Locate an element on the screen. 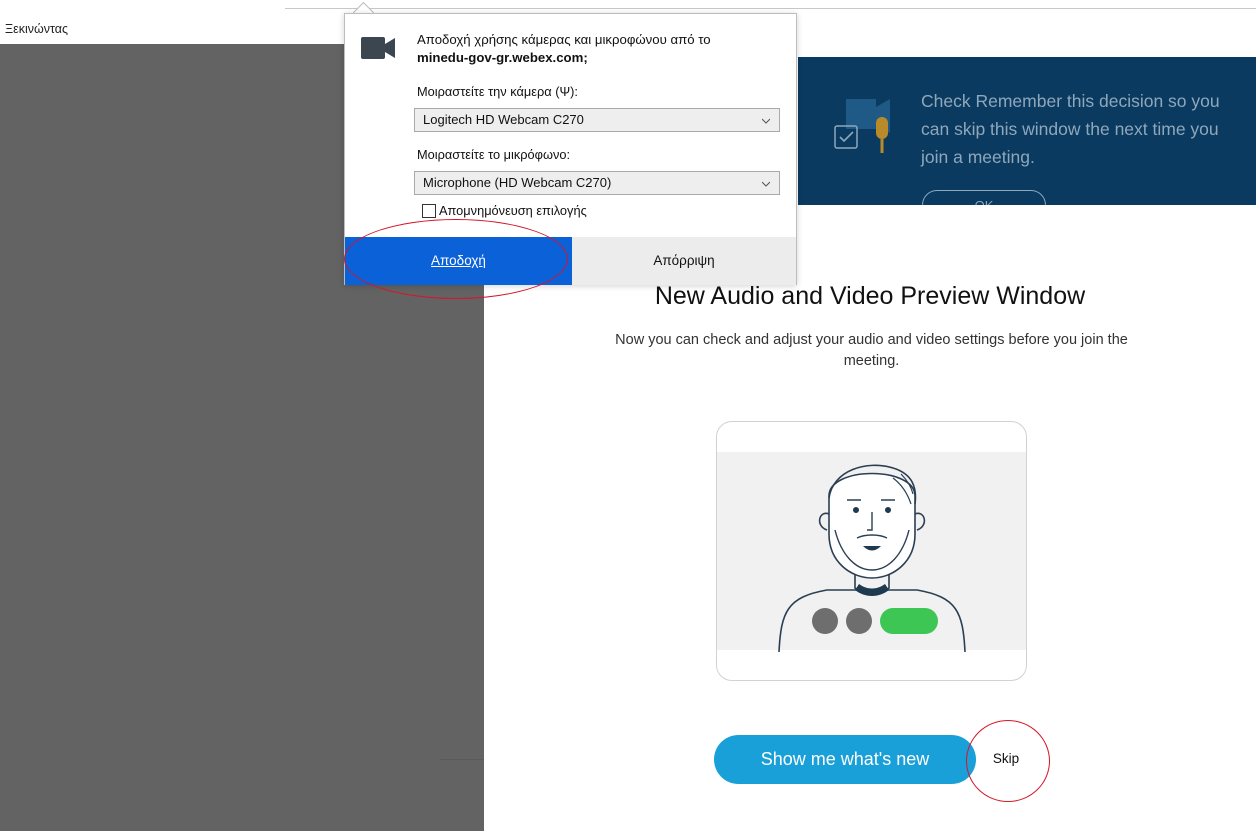 Image resolution: width=1256 pixels, height=831 pixels. camera-select-value: Logitech HD Webcam C270 is located at coordinates (503, 119).